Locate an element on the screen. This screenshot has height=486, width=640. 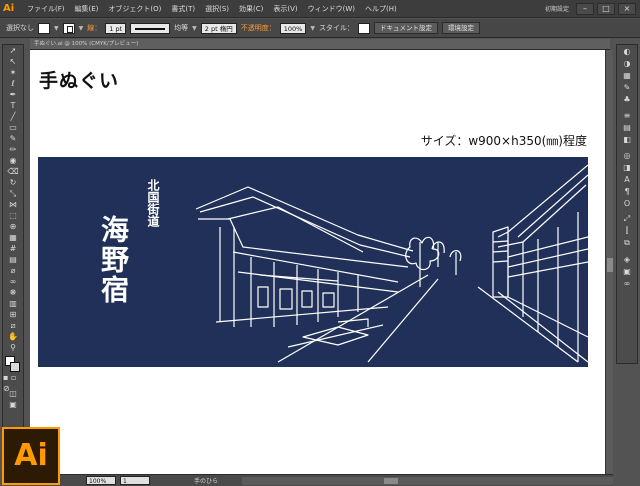
graphic-styles-icon: ◨ is located at coordinates (627, 167).